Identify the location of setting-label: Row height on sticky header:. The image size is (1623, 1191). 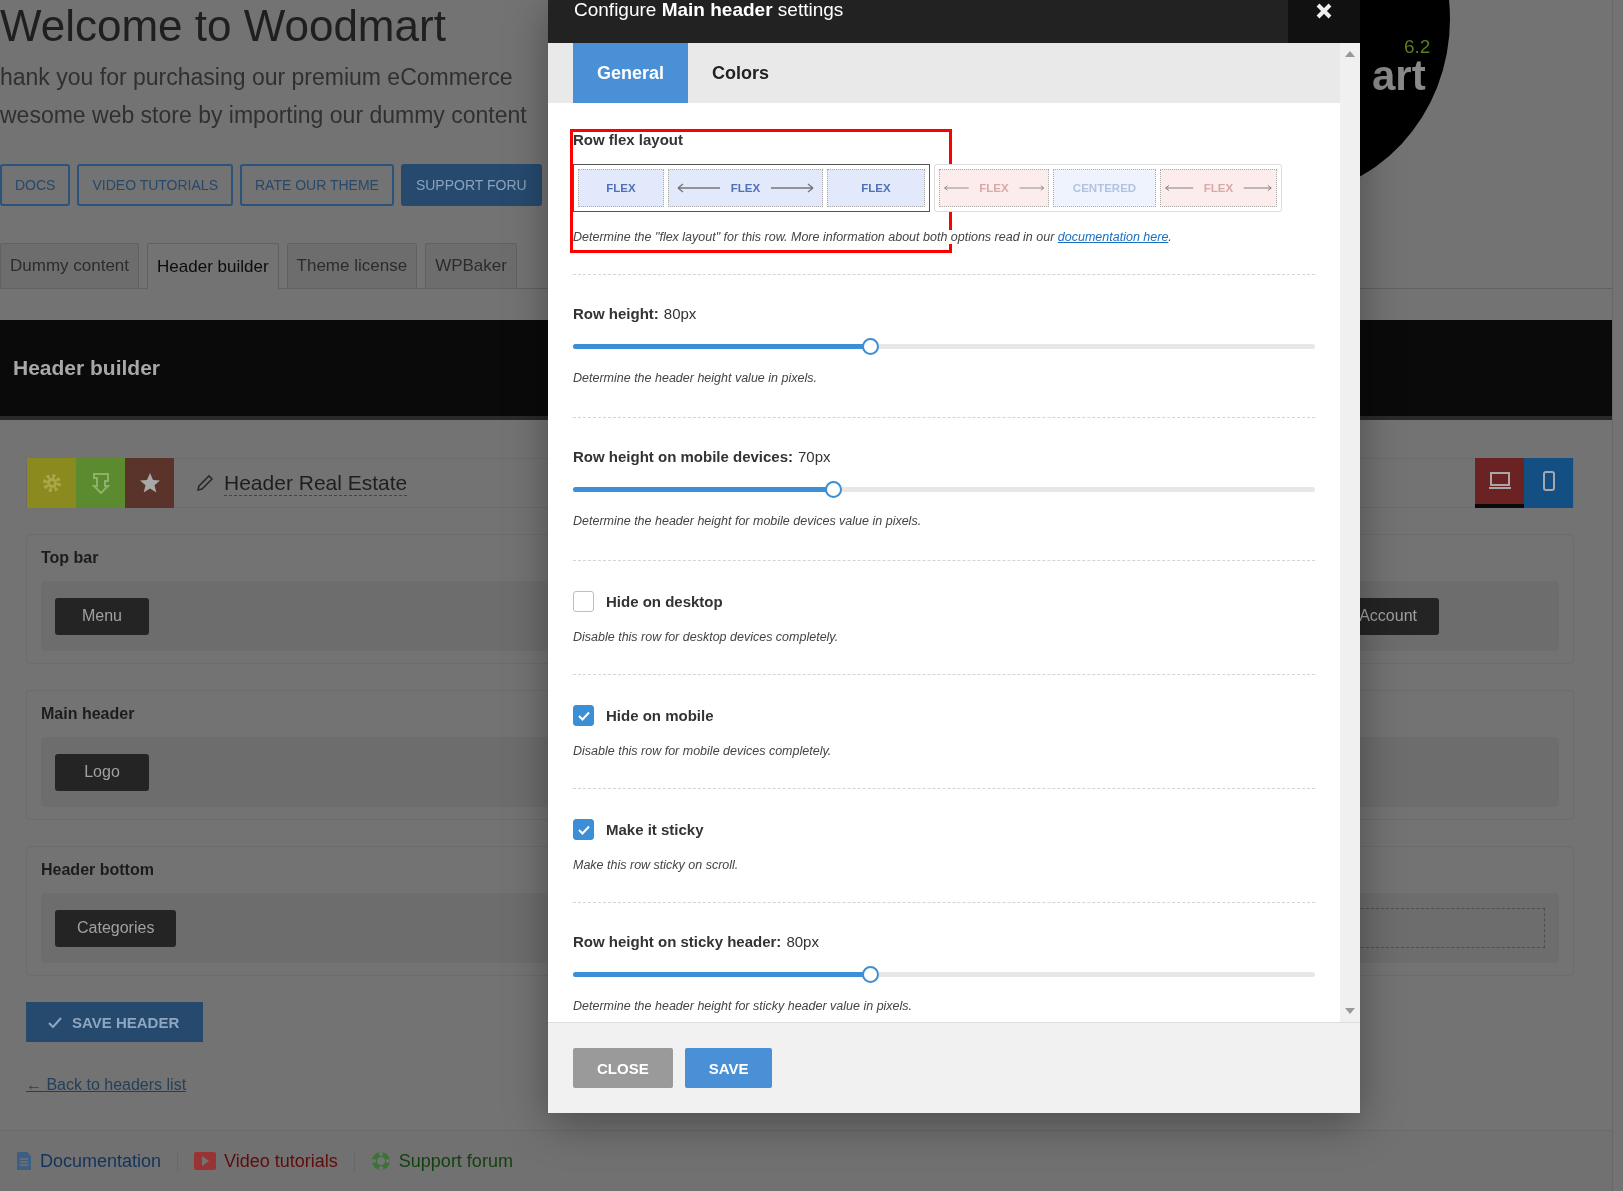
(677, 941).